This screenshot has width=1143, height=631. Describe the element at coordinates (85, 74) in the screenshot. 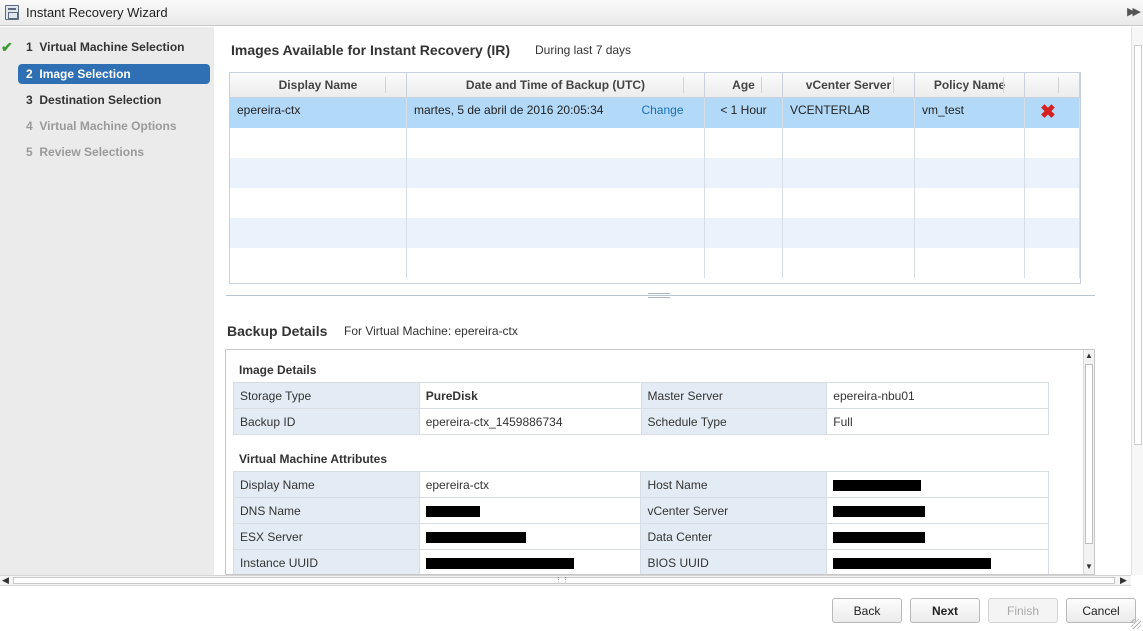

I see `step-label: Image Selection` at that location.